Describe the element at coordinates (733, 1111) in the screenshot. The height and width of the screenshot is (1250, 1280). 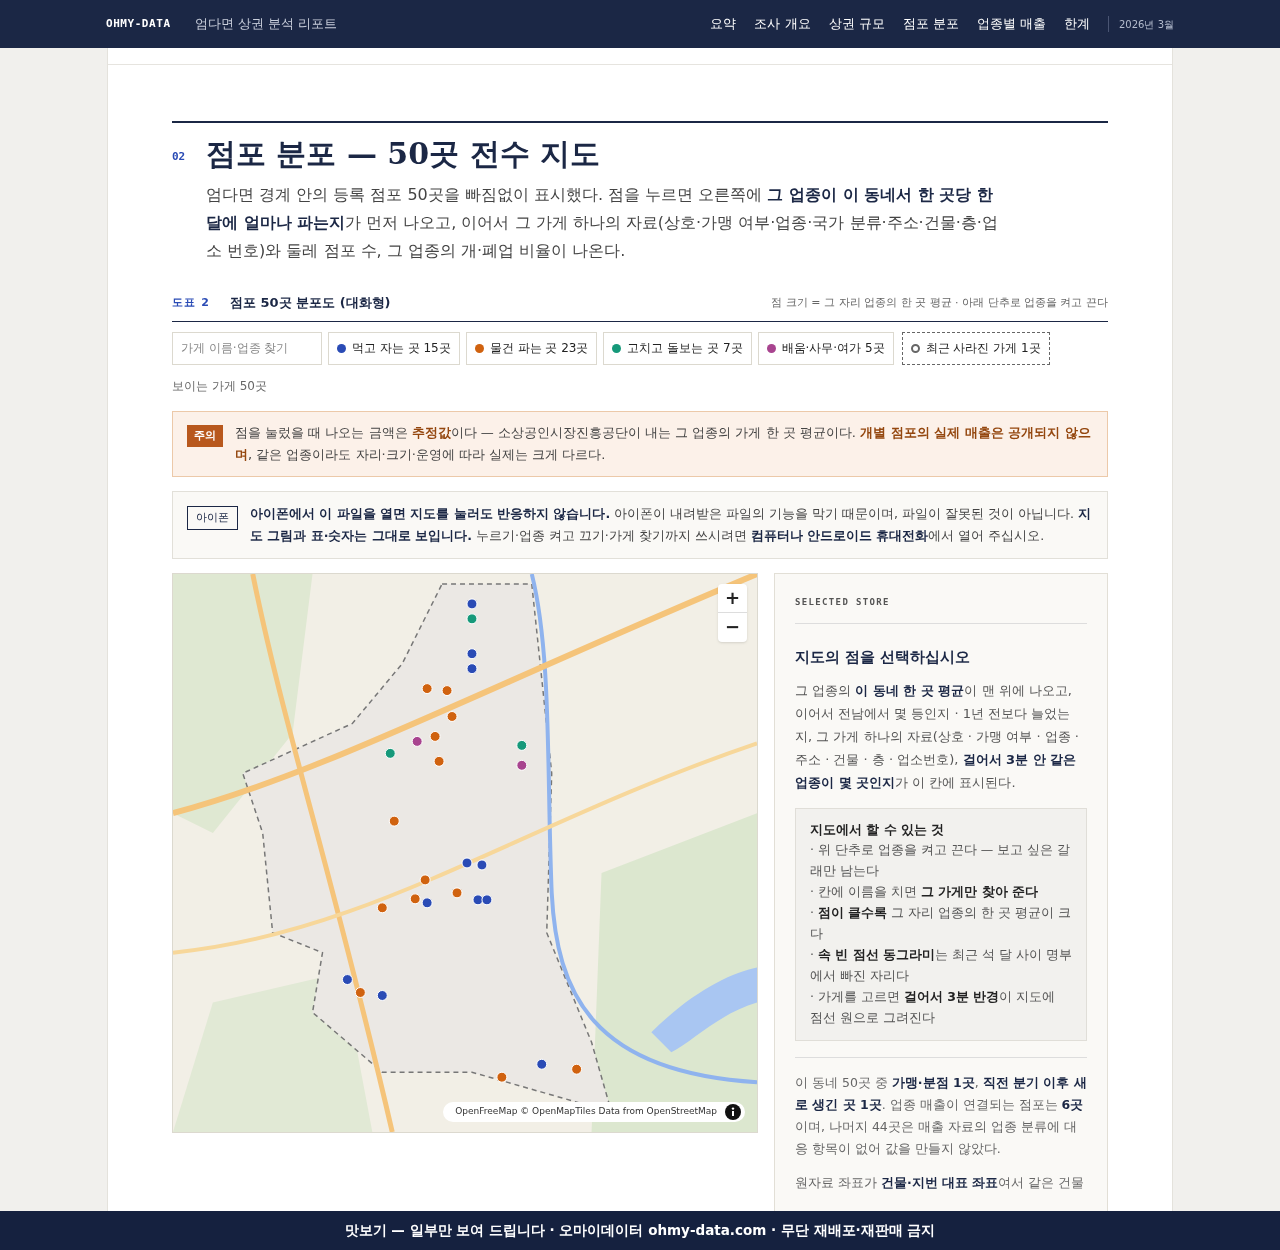
I see `info-icon` at that location.